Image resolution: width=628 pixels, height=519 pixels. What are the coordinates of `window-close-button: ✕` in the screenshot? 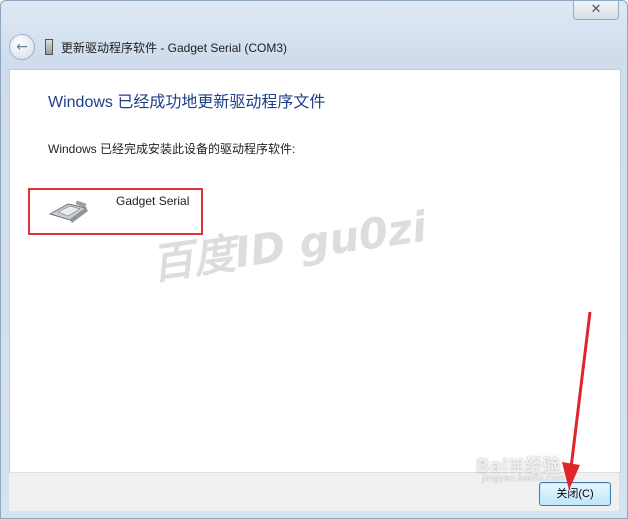 It's located at (596, 10).